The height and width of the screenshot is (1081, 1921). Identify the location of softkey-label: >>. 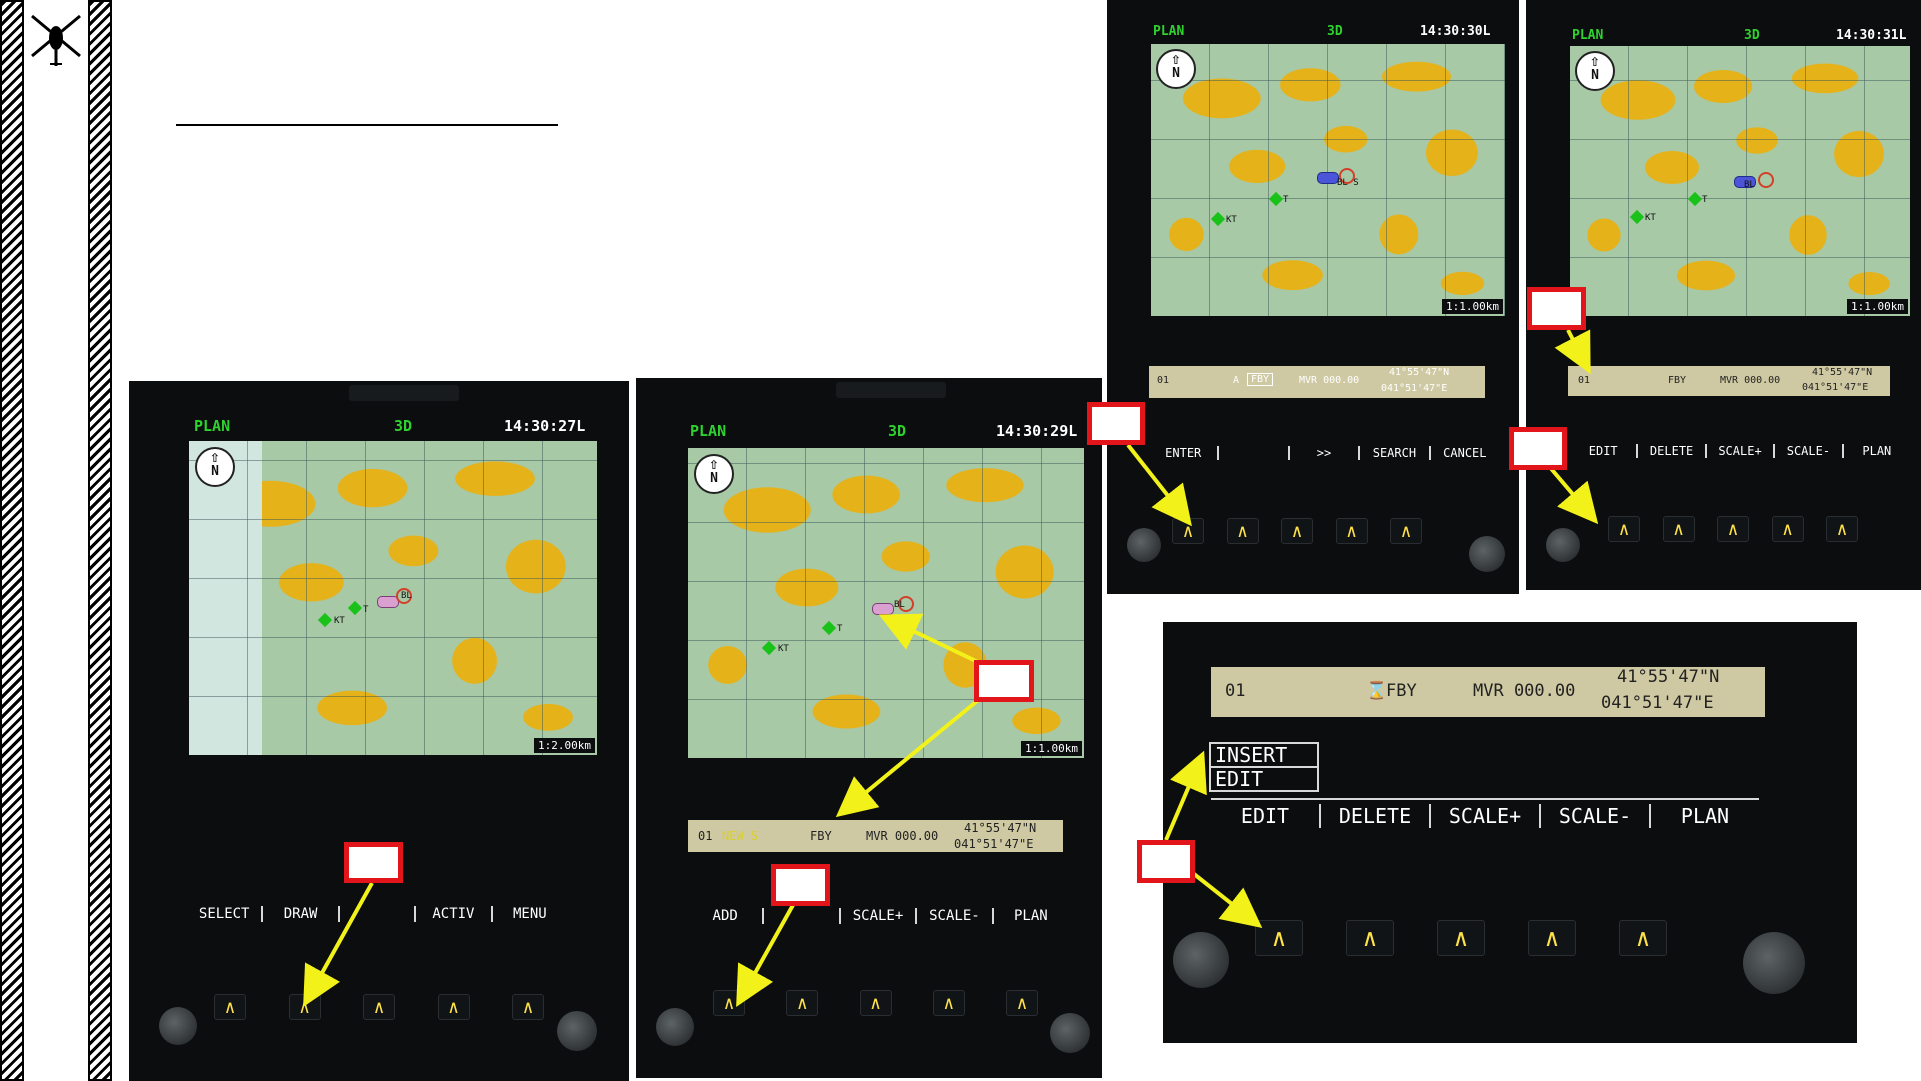
(1325, 453).